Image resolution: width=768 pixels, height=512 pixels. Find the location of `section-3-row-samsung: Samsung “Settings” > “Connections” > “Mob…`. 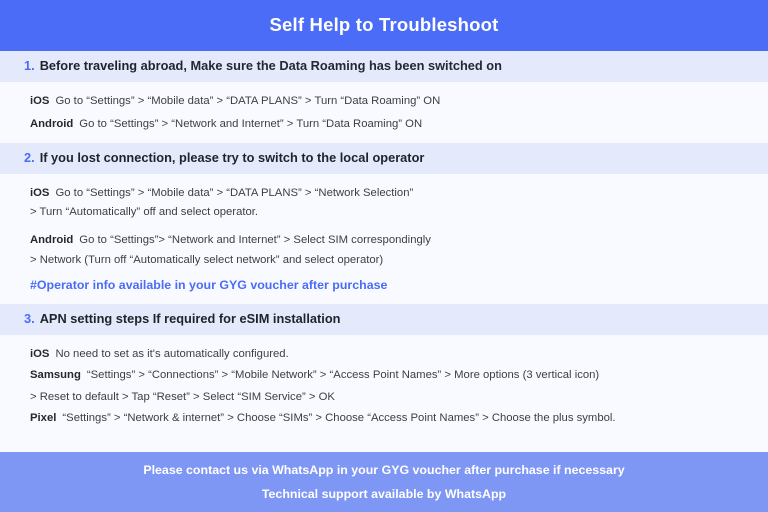

section-3-row-samsung: Samsung “Settings” > “Connections” > “Mob… is located at coordinates (387, 375).